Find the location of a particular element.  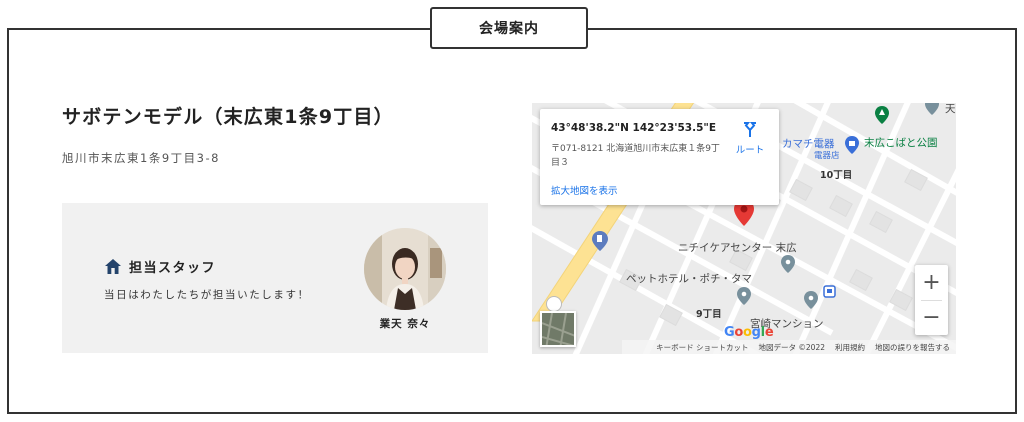

map-coordinates: 43°48'38.2"N 142°23'53.5"E is located at coordinates (634, 128).